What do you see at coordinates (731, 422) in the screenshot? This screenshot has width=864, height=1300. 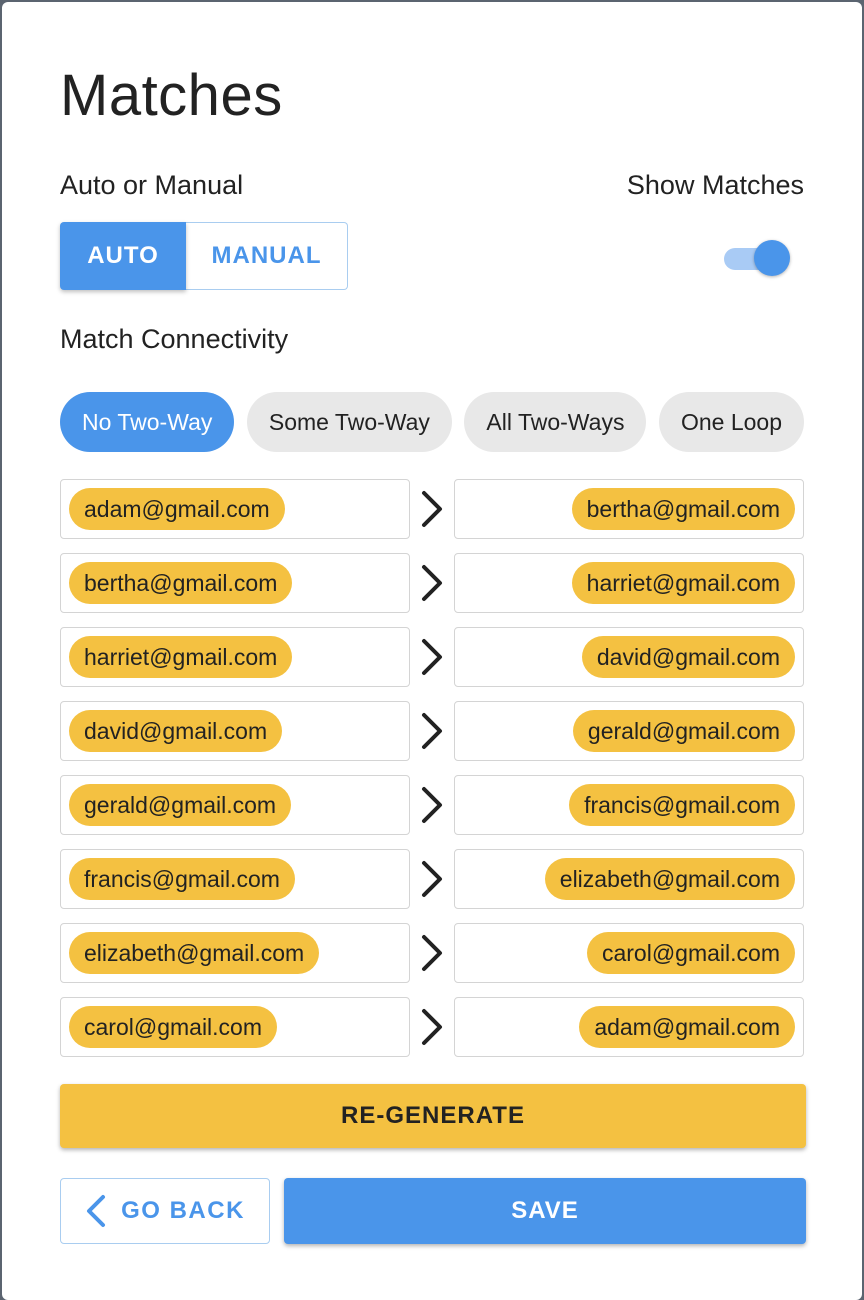 I see `chip-one-loop: One Loop` at bounding box center [731, 422].